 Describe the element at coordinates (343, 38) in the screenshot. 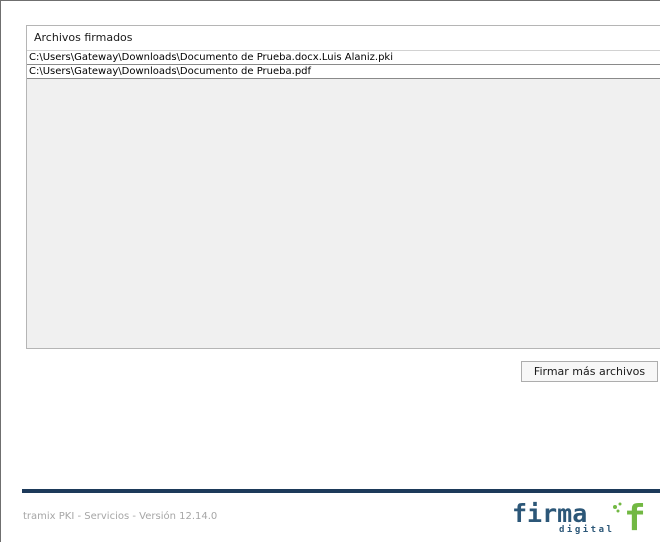

I see `panel-header: Archivos firmados` at that location.